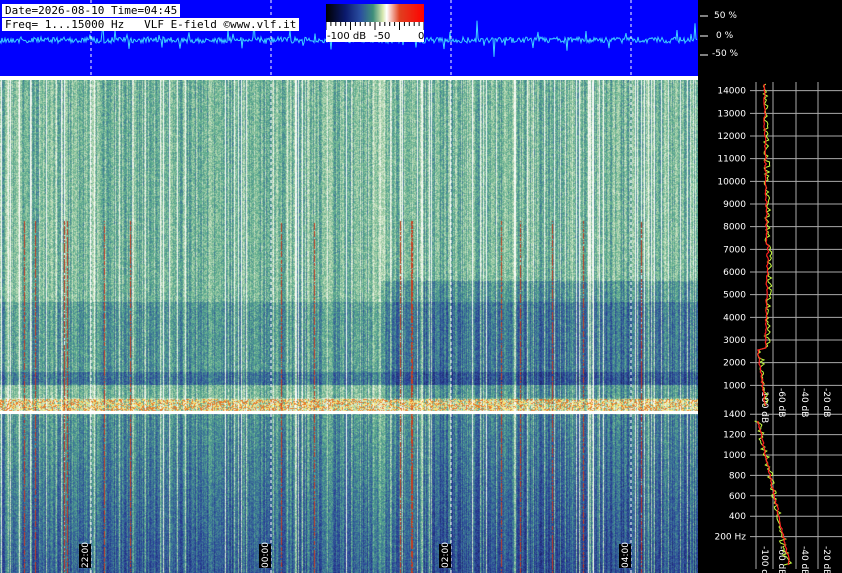  What do you see at coordinates (375, 13) in the screenshot?
I see `colorscale-gradient` at bounding box center [375, 13].